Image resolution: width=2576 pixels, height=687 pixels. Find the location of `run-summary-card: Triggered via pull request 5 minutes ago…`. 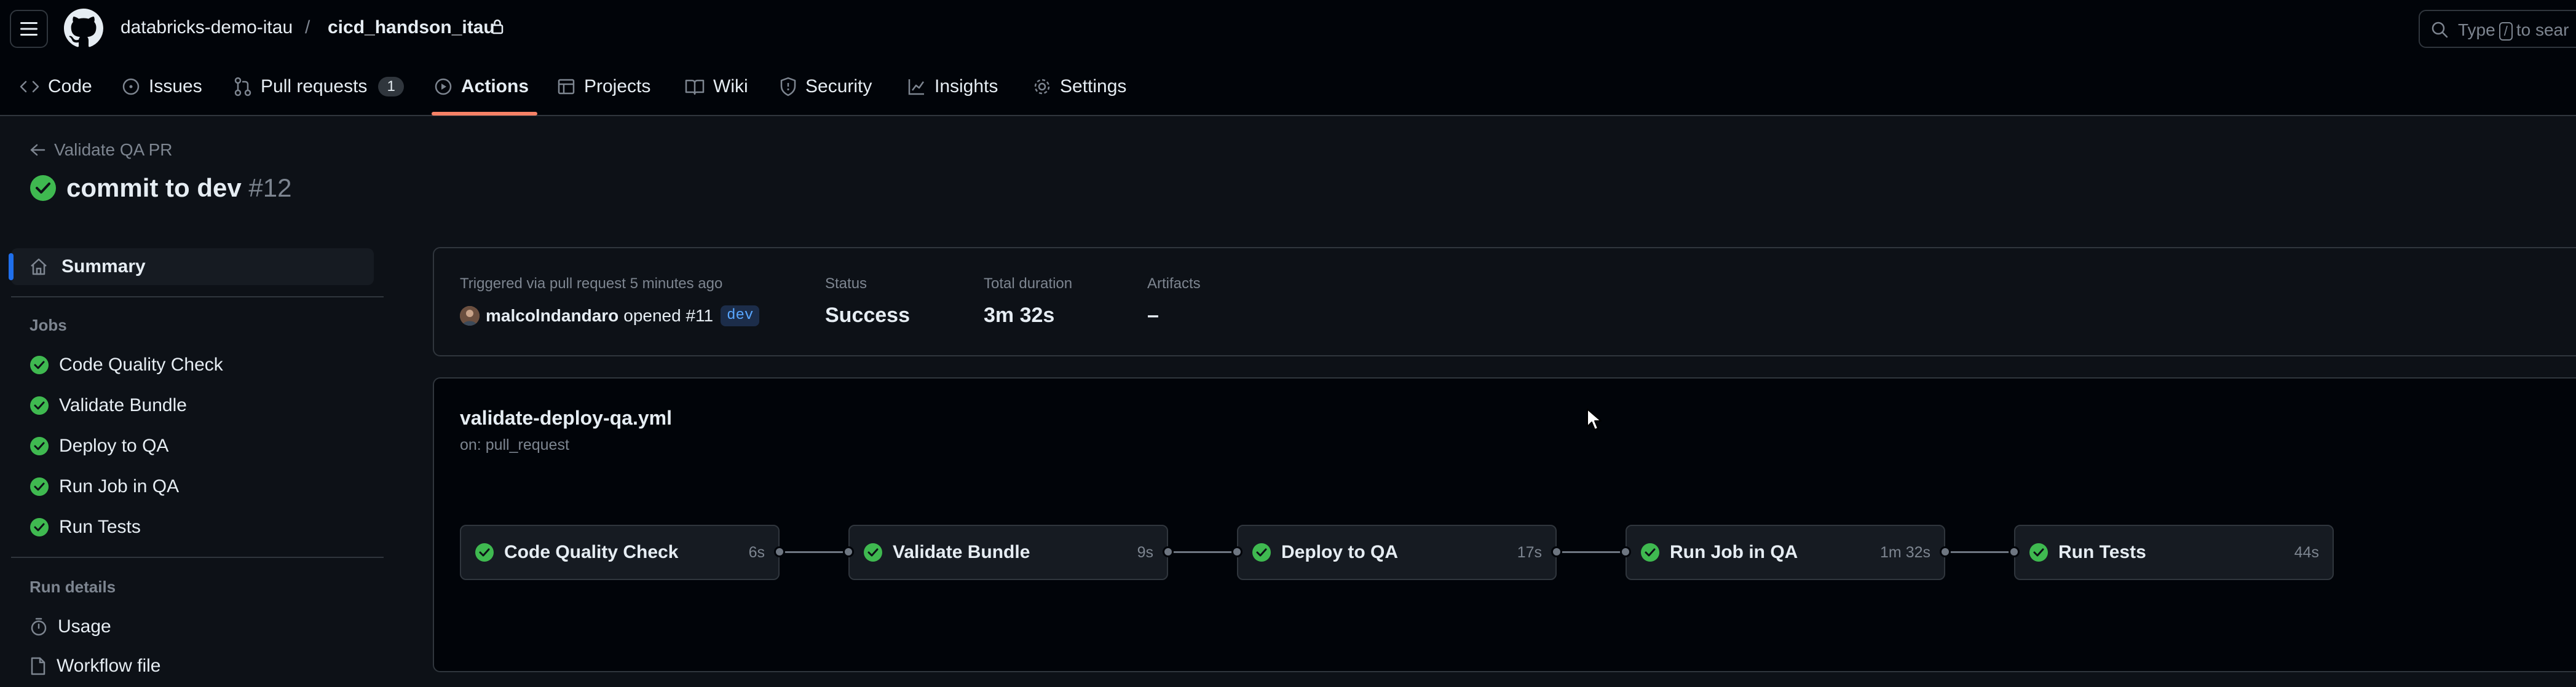

run-summary-card: Triggered via pull request 5 minutes ago… is located at coordinates (1504, 301).